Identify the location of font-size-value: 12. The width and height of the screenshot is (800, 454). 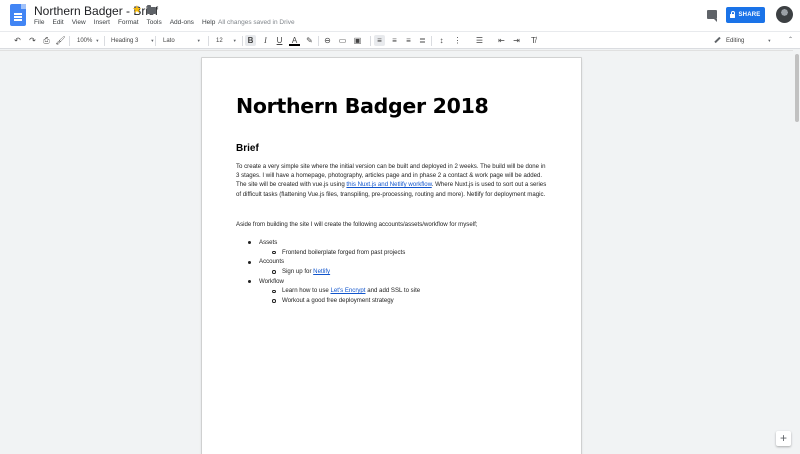
(219, 41).